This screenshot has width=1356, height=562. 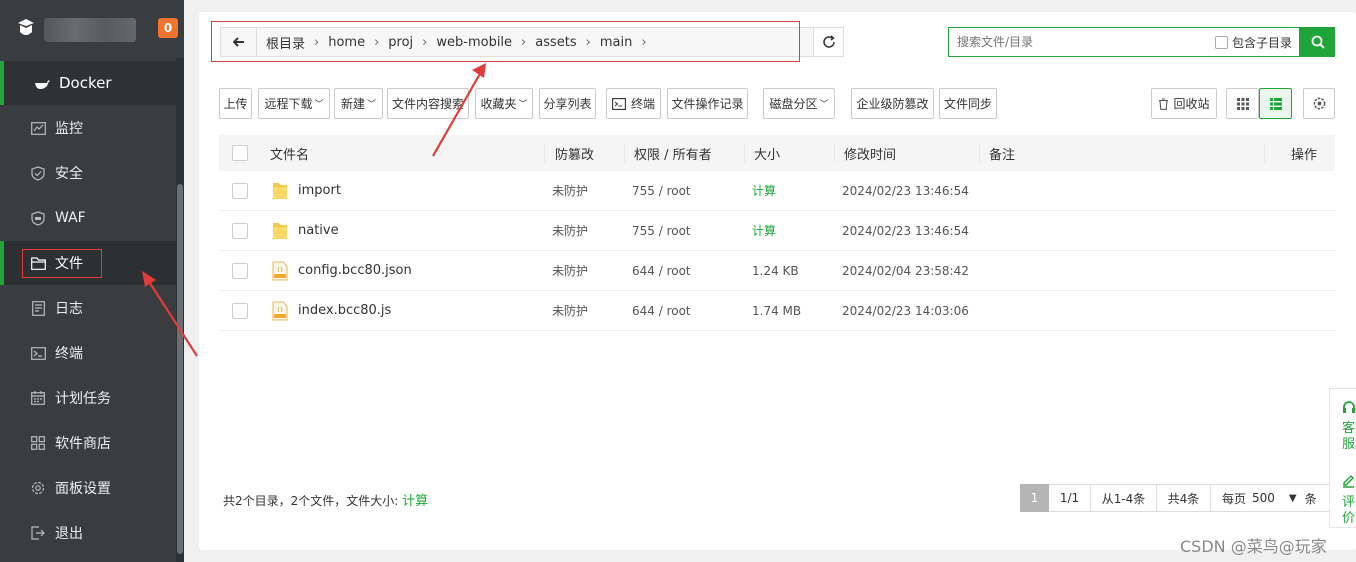 What do you see at coordinates (1253, 546) in the screenshot?
I see `watermark: CSDN @菜鸟@玩家` at bounding box center [1253, 546].